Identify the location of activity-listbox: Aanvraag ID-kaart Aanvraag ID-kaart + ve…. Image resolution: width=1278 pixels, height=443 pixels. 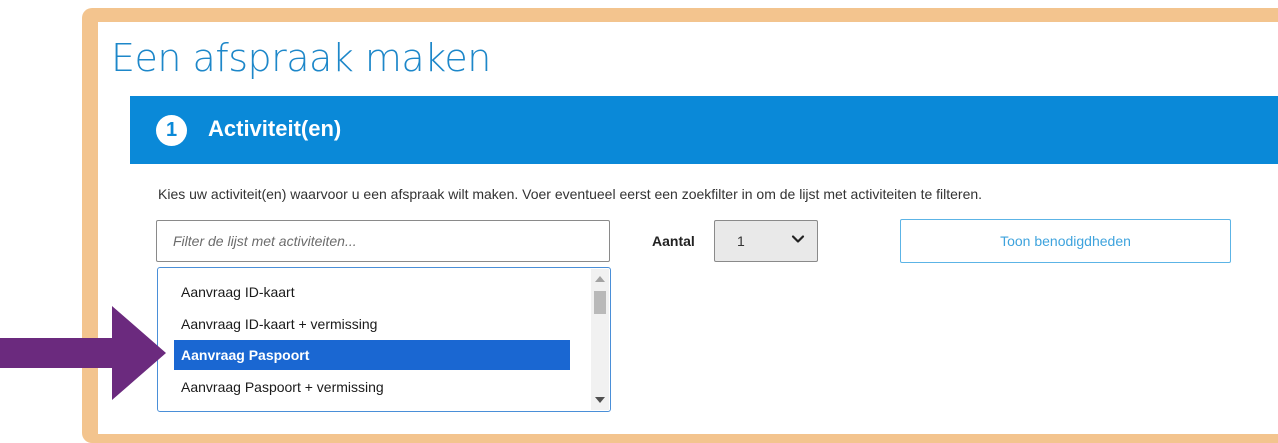
(384, 339).